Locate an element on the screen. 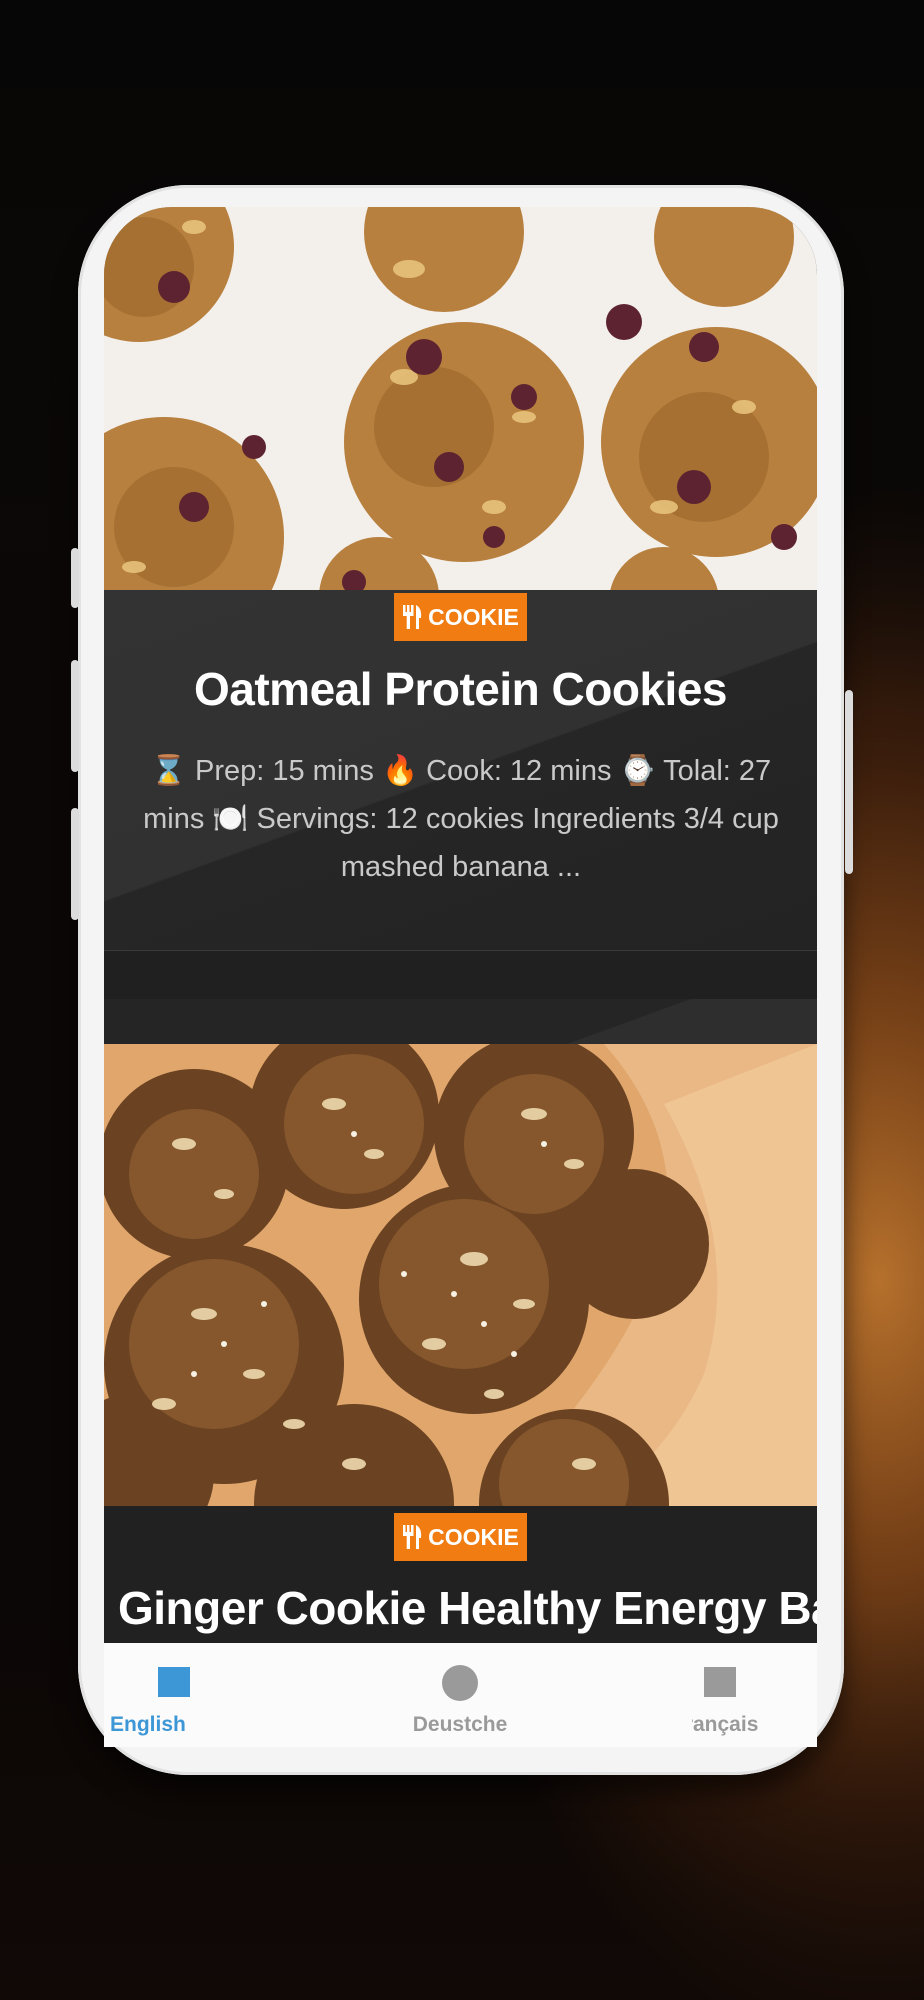 The width and height of the screenshot is (924, 2000). card-spacer is located at coordinates (460, 975).